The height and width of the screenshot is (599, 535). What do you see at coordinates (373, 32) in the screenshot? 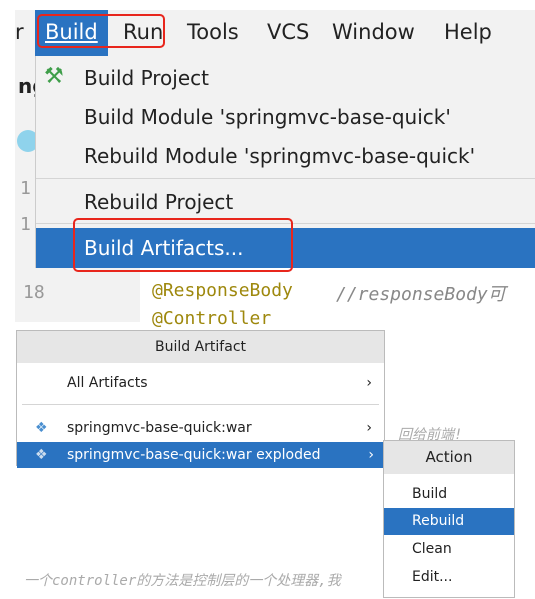
I see `menu-window: Window` at bounding box center [373, 32].